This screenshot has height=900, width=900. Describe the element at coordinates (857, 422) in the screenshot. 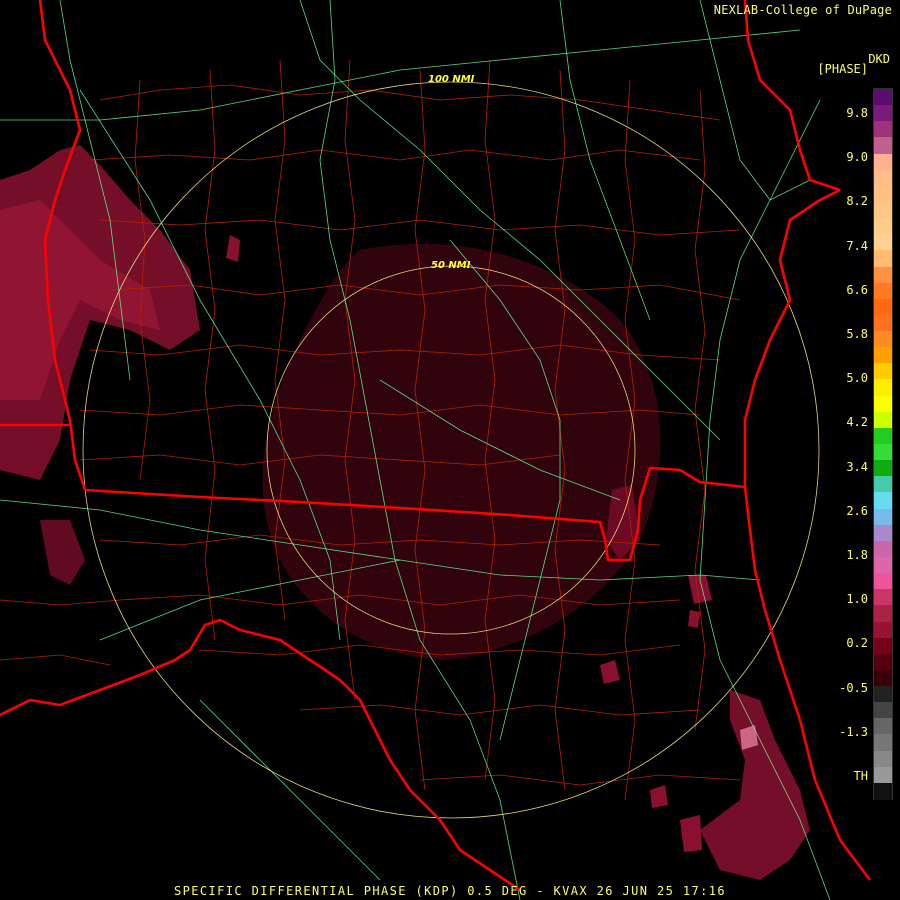

I see `legend-tick-label: 4.2` at that location.